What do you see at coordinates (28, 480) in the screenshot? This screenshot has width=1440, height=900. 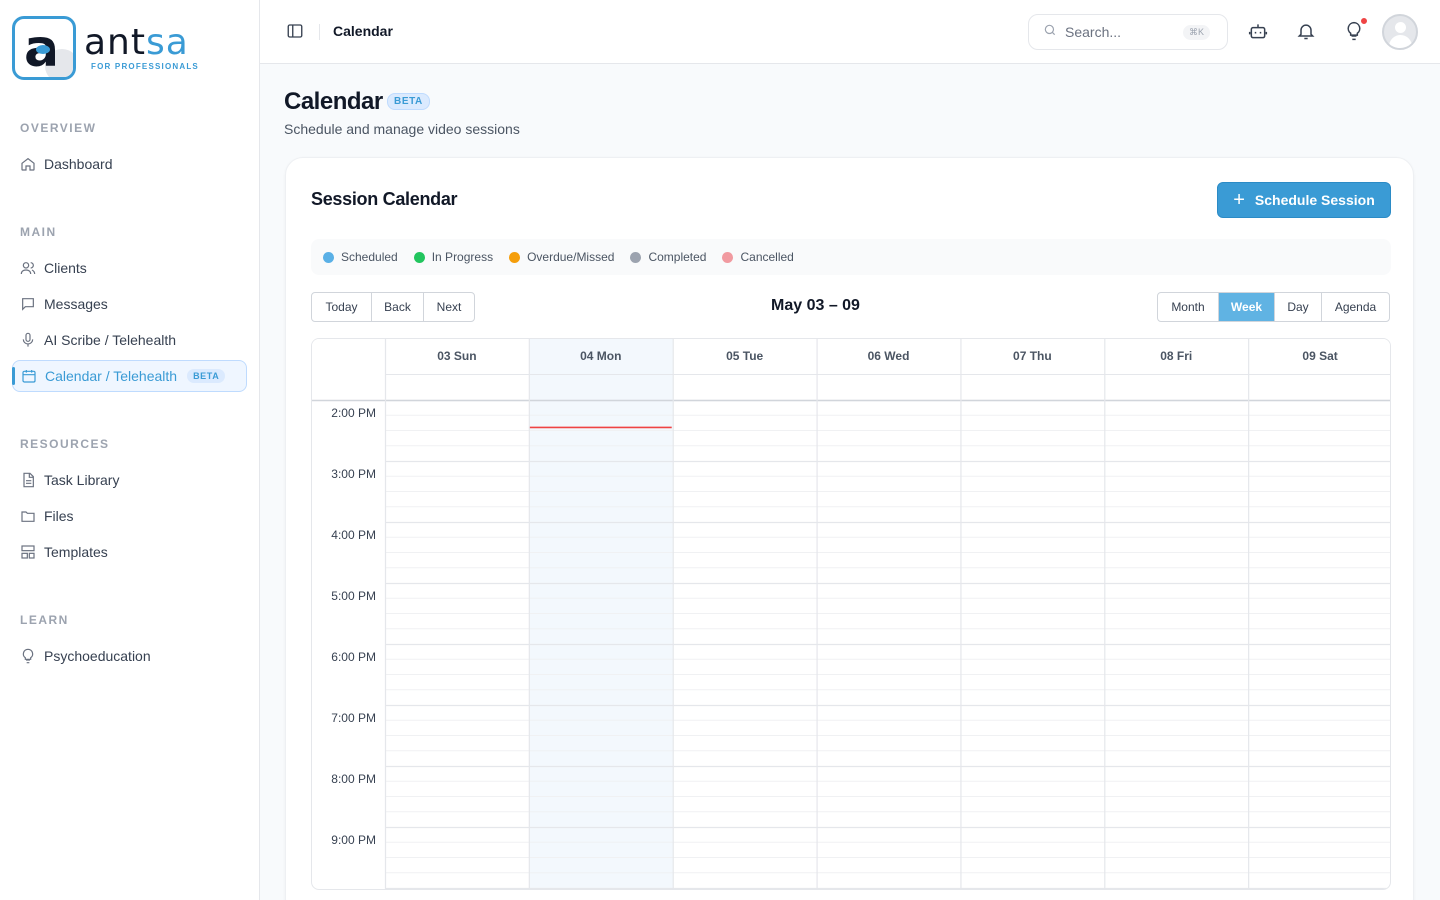 I see `document-icon` at bounding box center [28, 480].